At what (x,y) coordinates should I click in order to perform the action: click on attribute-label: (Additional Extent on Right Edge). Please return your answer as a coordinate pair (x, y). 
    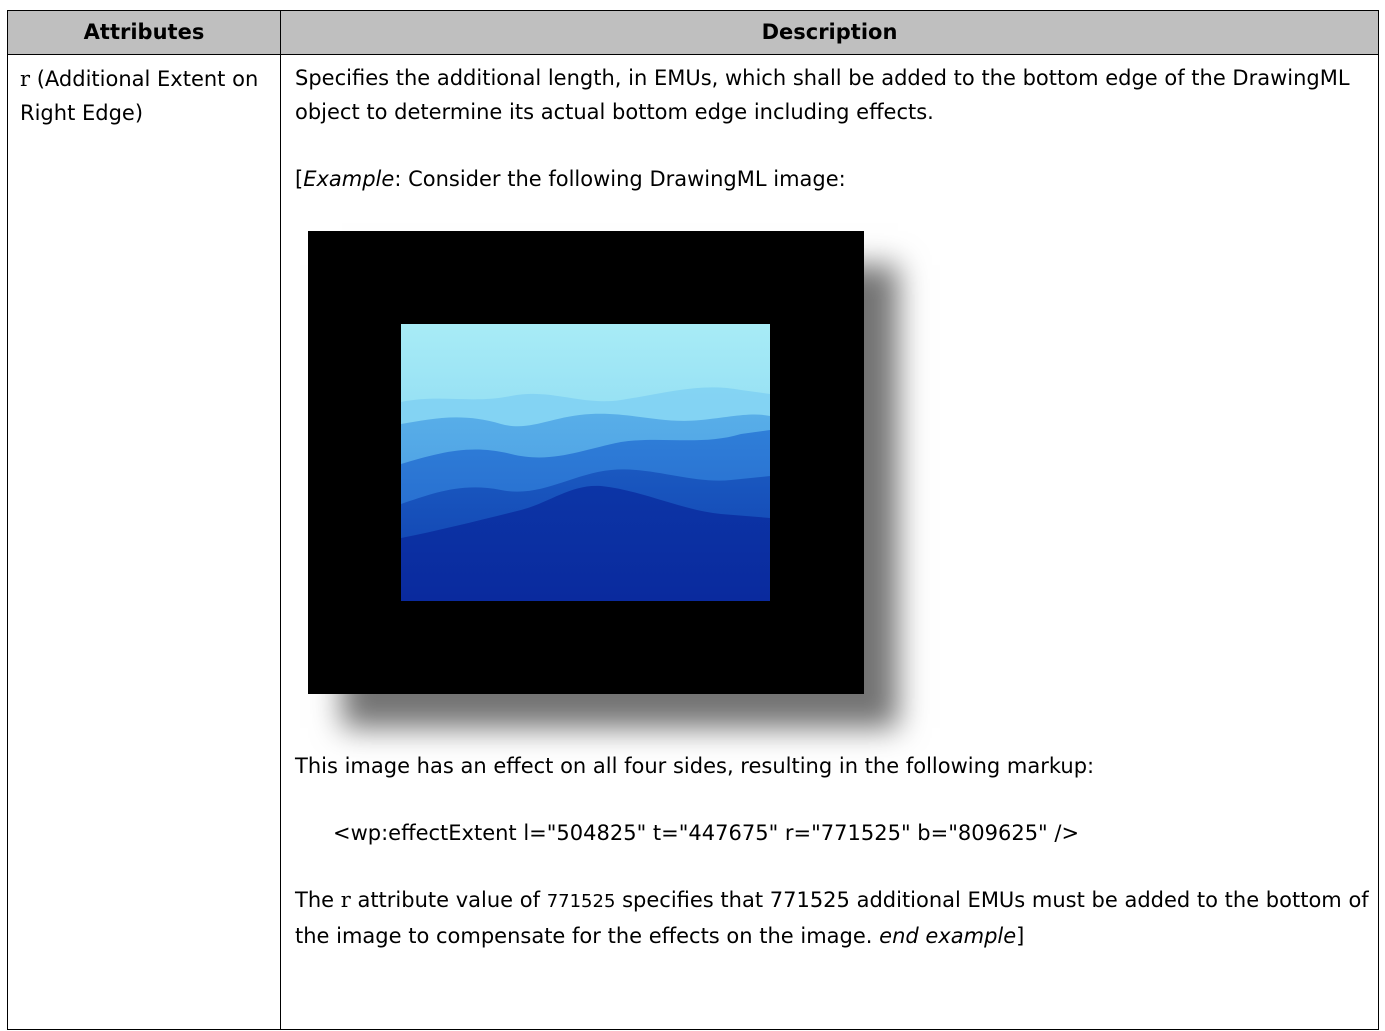
    Looking at the image, I should click on (139, 96).